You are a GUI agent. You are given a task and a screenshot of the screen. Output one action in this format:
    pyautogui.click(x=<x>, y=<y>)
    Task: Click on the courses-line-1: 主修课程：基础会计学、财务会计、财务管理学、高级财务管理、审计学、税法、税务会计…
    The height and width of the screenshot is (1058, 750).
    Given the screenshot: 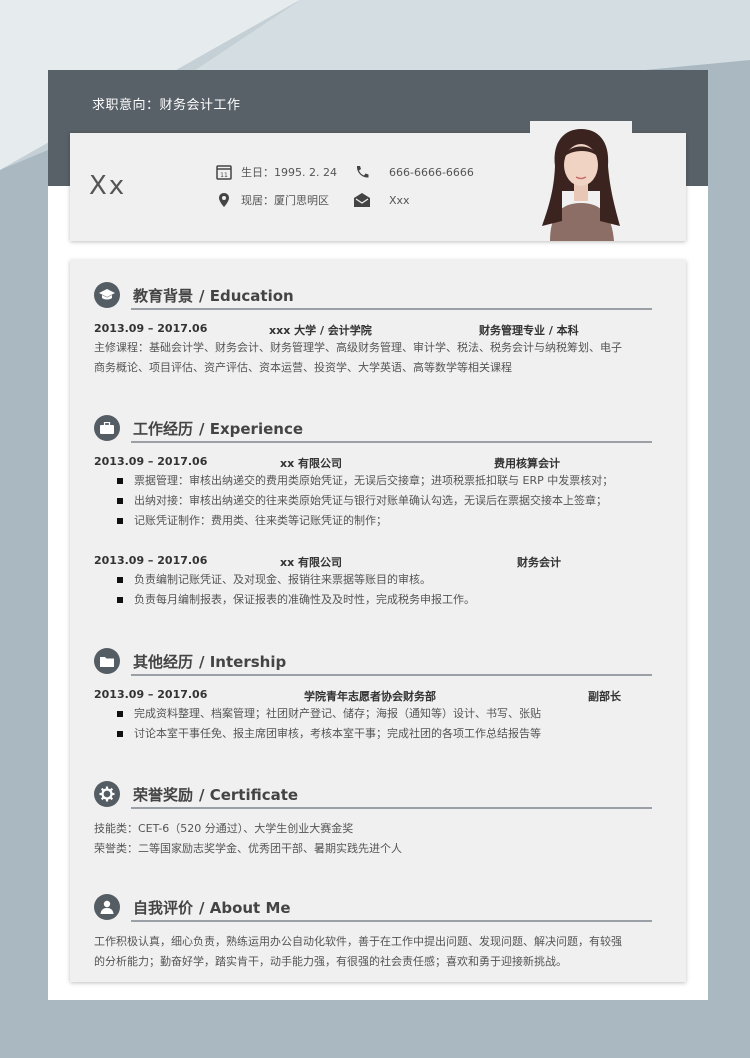 What is the action you would take?
    pyautogui.click(x=358, y=347)
    